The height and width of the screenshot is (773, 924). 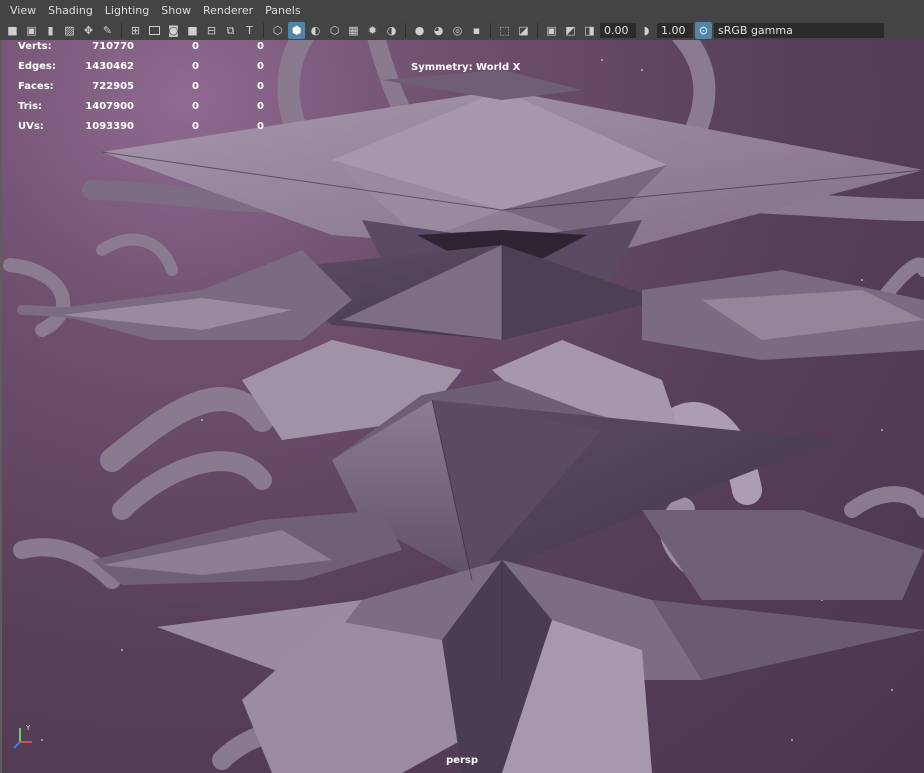 I want to click on screen-space-ao-icon: ●, so click(x=419, y=30).